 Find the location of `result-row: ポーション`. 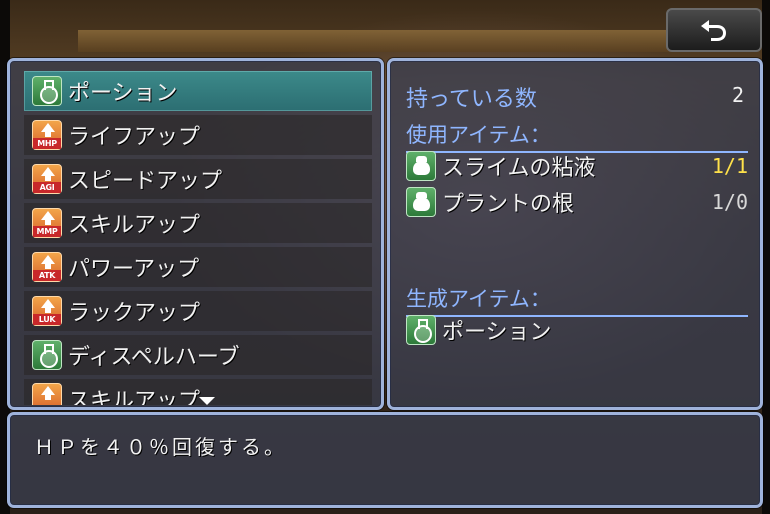

result-row: ポーション is located at coordinates (577, 330).